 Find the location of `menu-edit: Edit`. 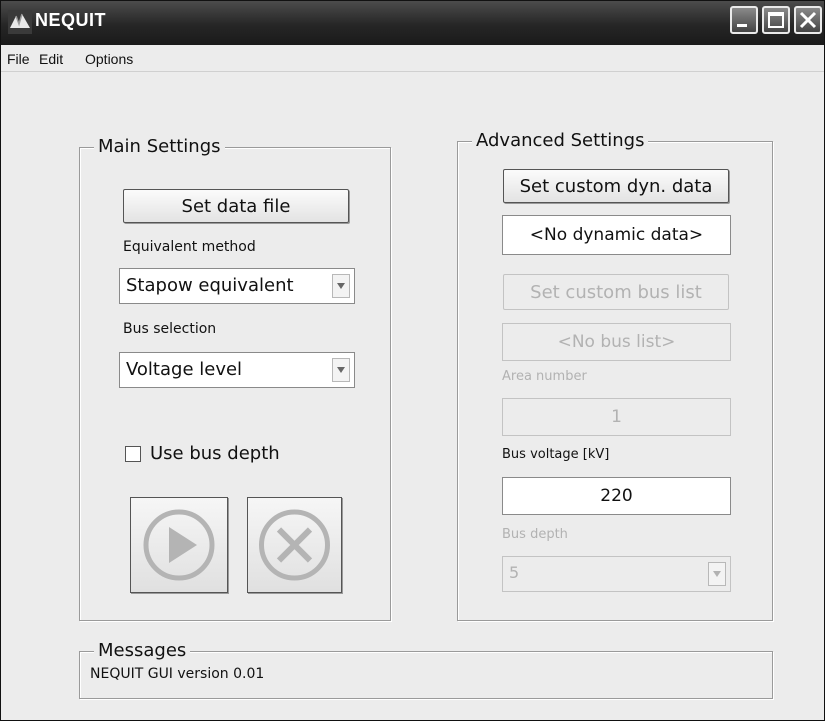

menu-edit: Edit is located at coordinates (51, 59).